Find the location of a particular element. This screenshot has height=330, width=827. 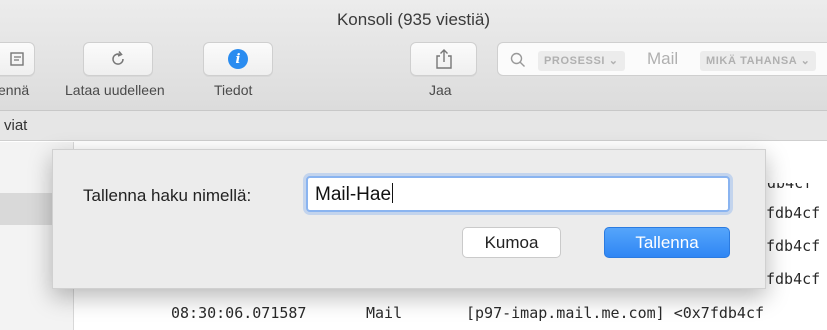

reload-button is located at coordinates (118, 59).